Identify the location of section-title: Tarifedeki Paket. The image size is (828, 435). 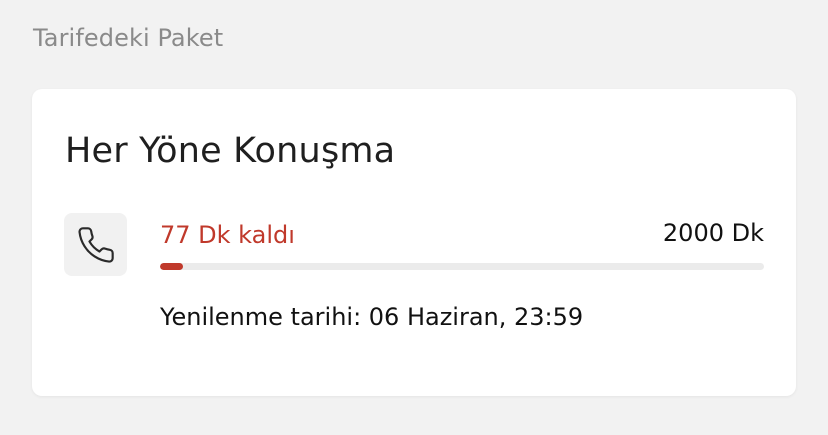
(128, 38).